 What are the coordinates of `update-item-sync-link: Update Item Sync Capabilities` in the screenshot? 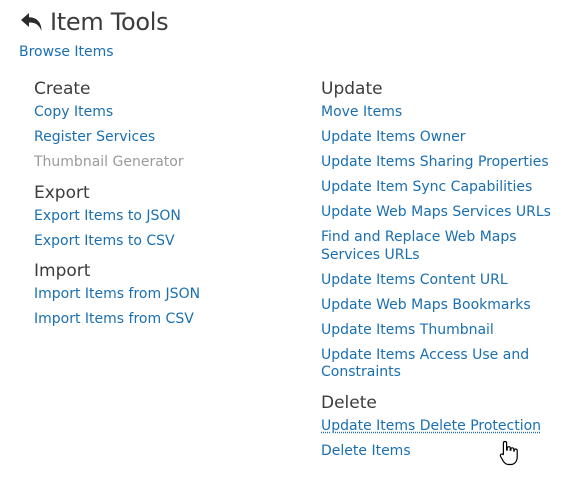 It's located at (426, 187).